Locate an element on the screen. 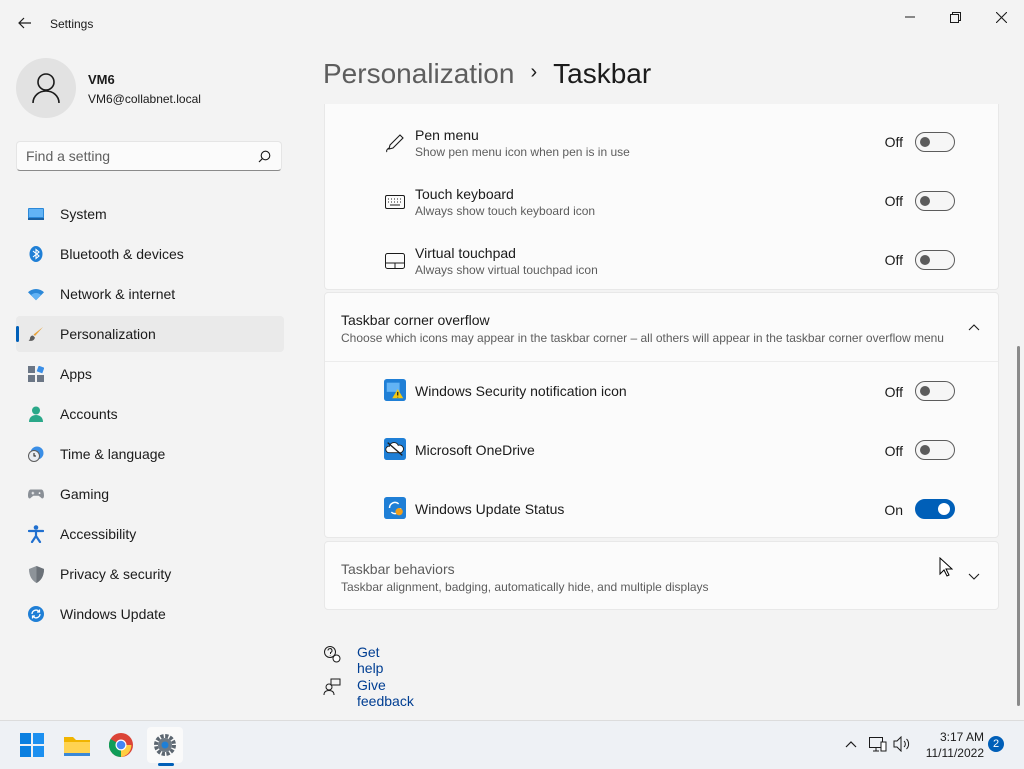 The height and width of the screenshot is (769, 1024). brush-icon is located at coordinates (36, 334).